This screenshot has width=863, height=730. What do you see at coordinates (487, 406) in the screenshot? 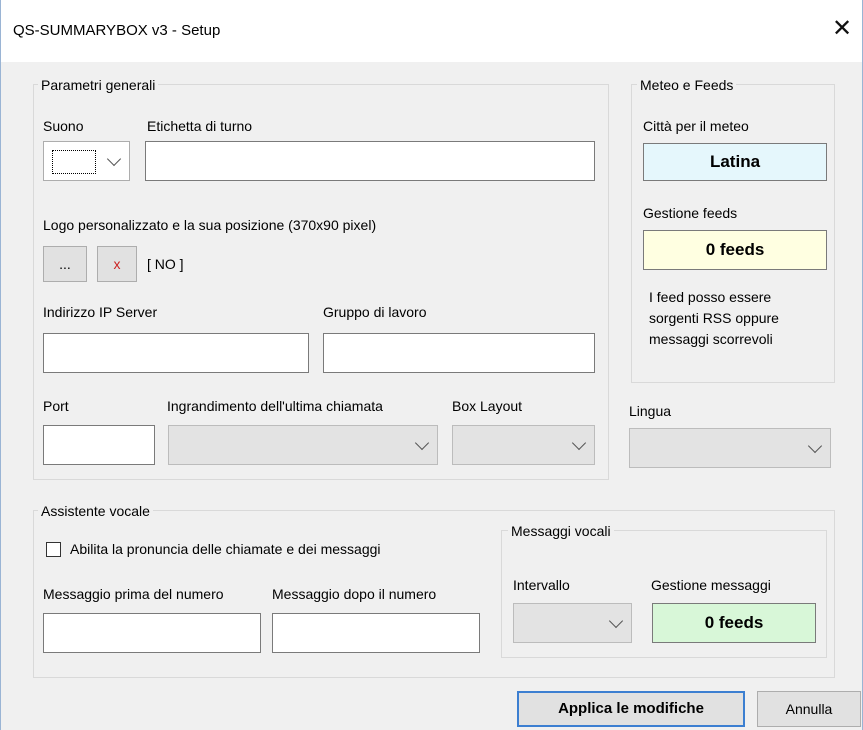
I see `box-layout-label: Box Layout` at bounding box center [487, 406].